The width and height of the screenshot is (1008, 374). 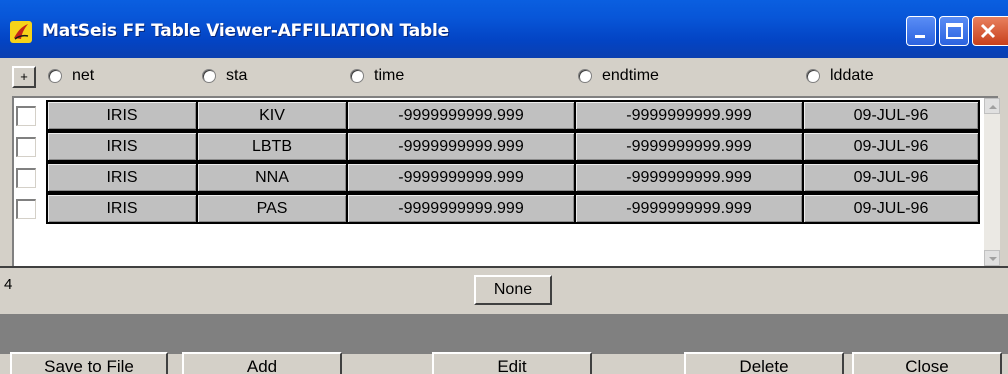 I want to click on maximize-button, so click(x=954, y=31).